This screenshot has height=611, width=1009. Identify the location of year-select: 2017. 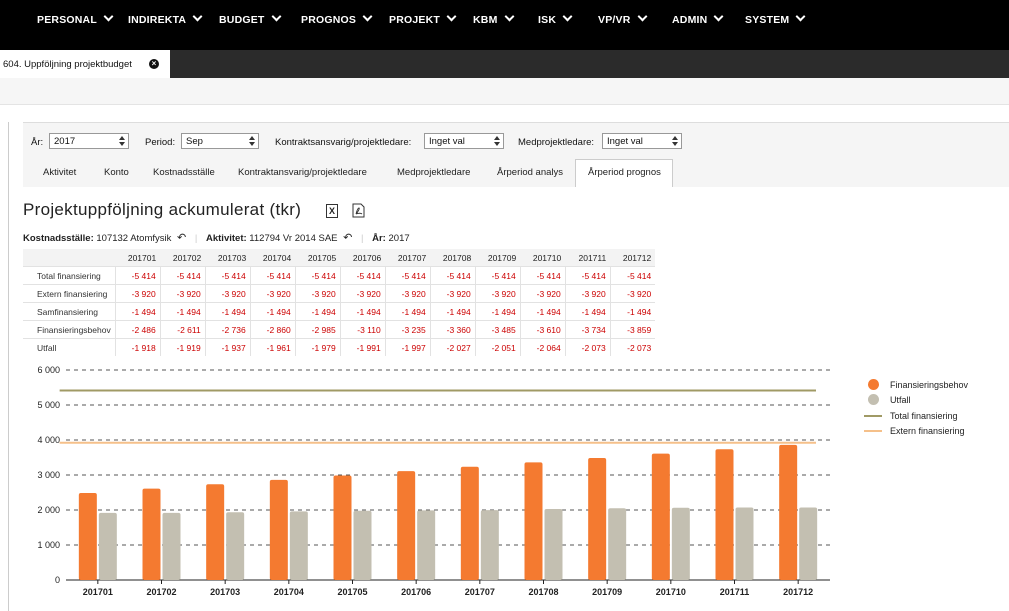
(89, 141).